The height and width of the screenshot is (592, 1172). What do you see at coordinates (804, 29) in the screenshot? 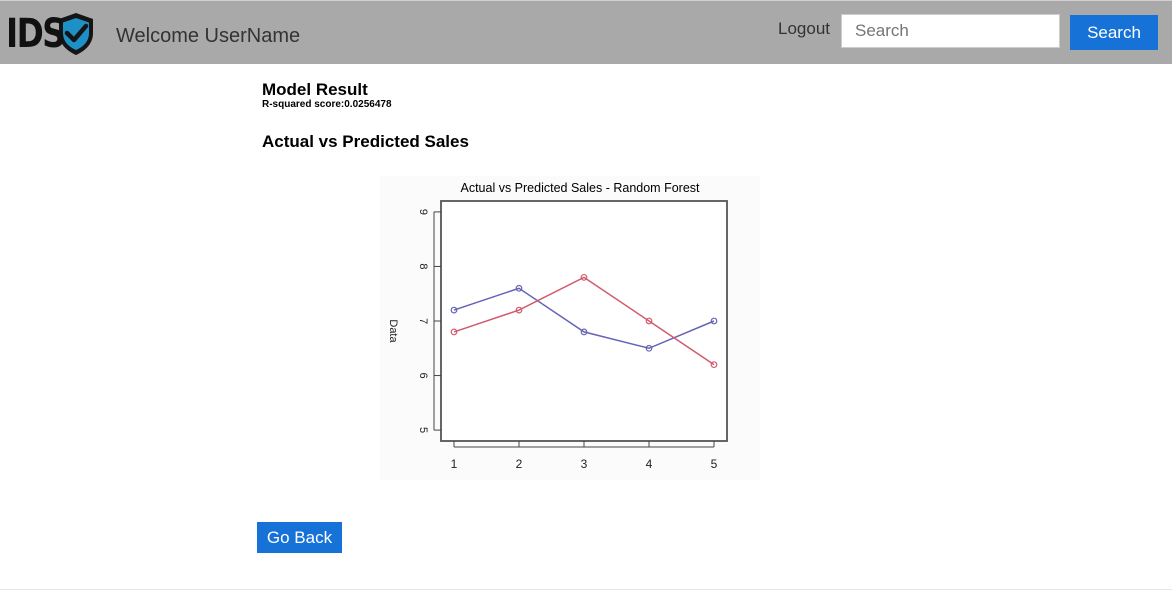
I see `logout-link: Logout` at bounding box center [804, 29].